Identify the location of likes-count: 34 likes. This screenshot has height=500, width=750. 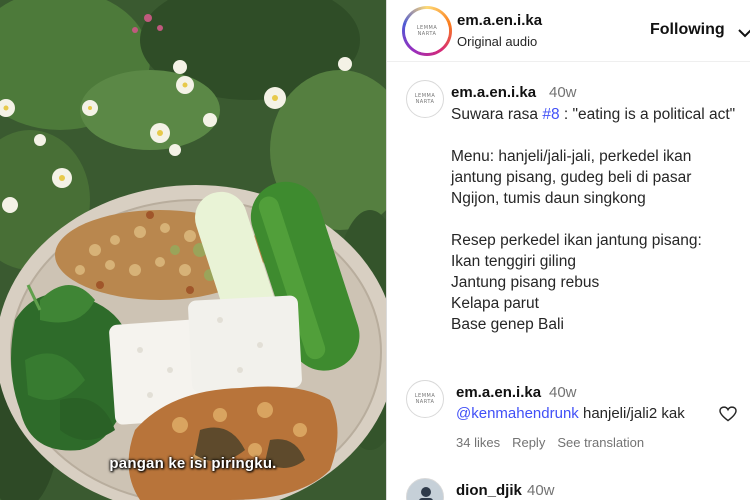
(478, 442).